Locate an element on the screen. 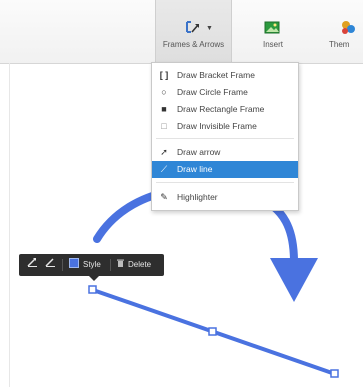 The width and height of the screenshot is (363, 387). line-icon: ⟋ is located at coordinates (164, 169).